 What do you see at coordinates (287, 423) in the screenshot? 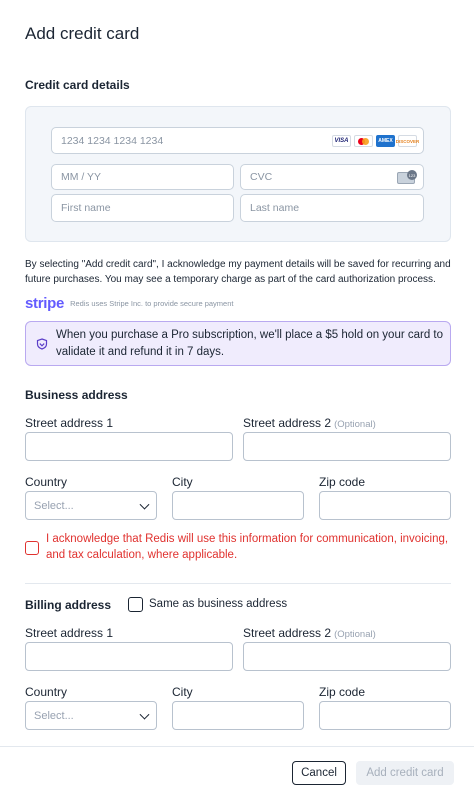
I see `business-street2-label-text: Street address 2` at bounding box center [287, 423].